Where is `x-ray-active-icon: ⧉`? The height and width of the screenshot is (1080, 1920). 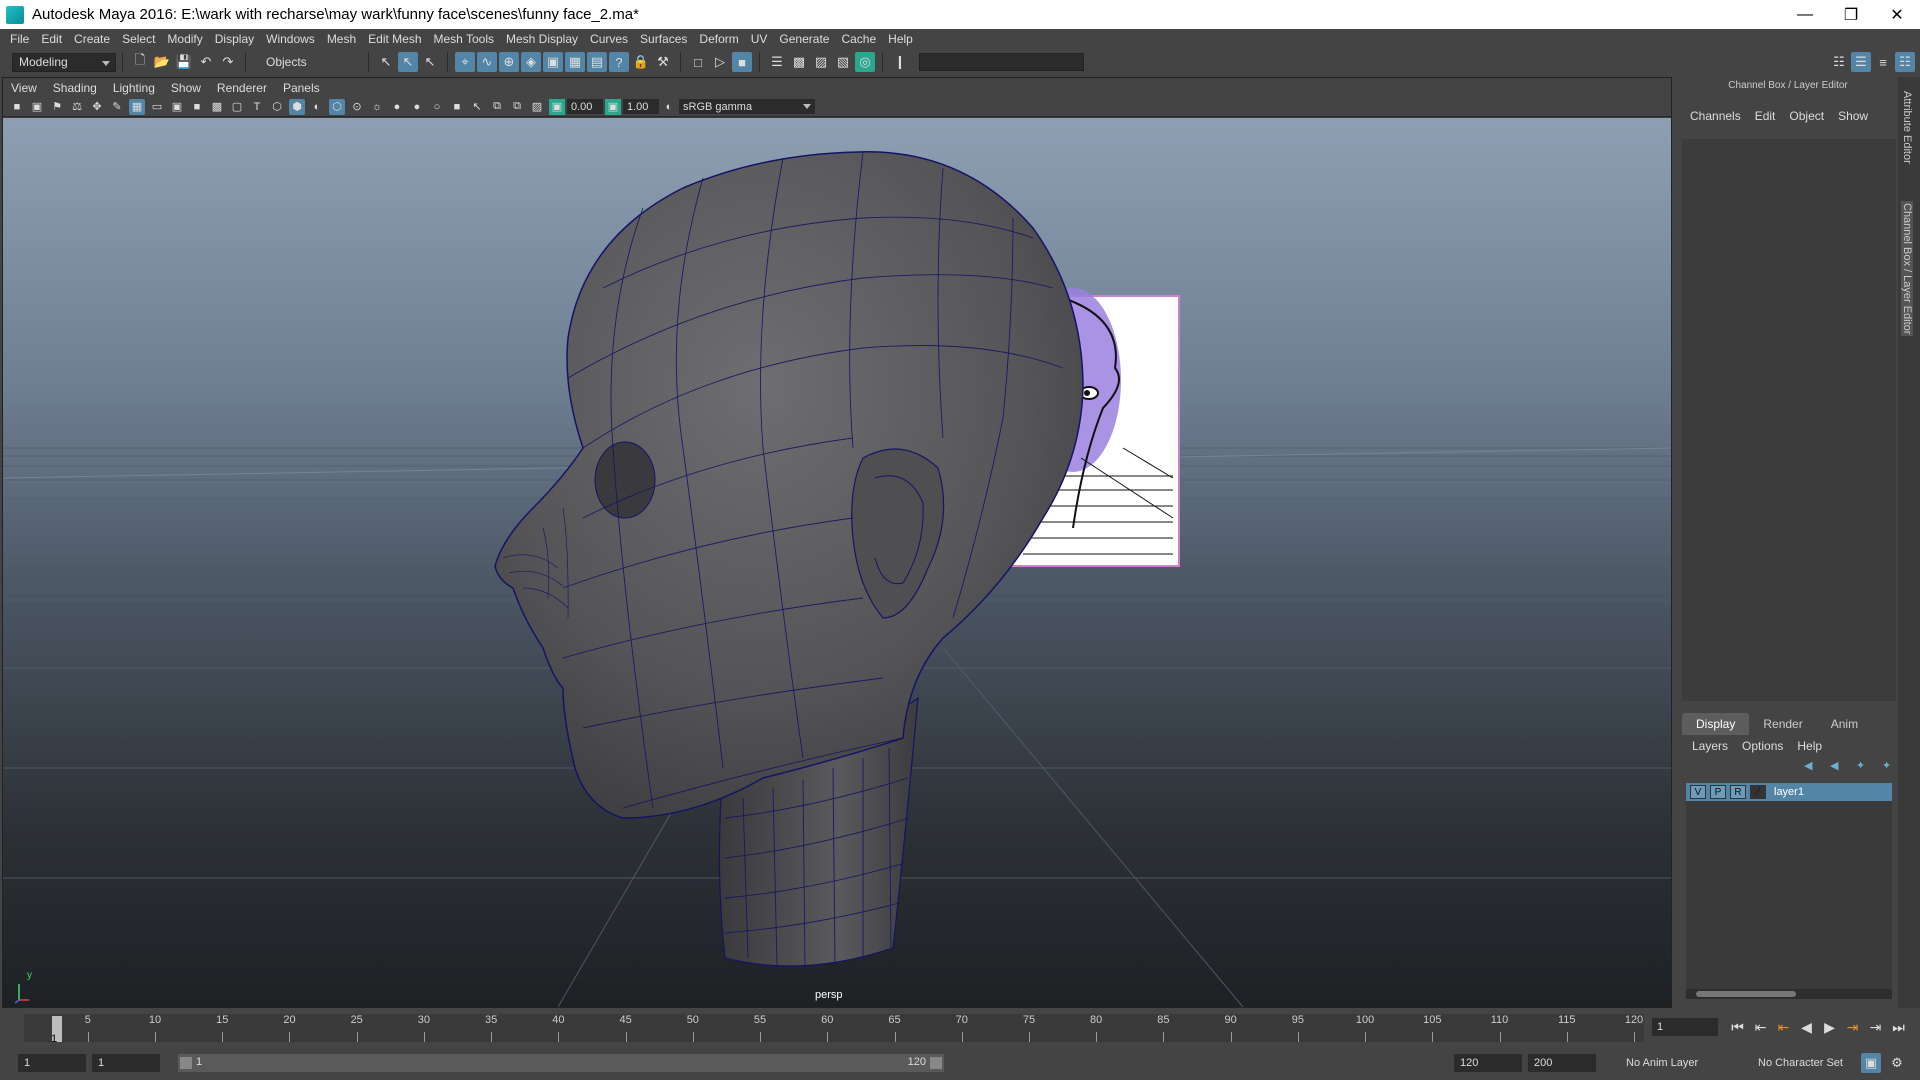 x-ray-active-icon: ⧉ is located at coordinates (517, 107).